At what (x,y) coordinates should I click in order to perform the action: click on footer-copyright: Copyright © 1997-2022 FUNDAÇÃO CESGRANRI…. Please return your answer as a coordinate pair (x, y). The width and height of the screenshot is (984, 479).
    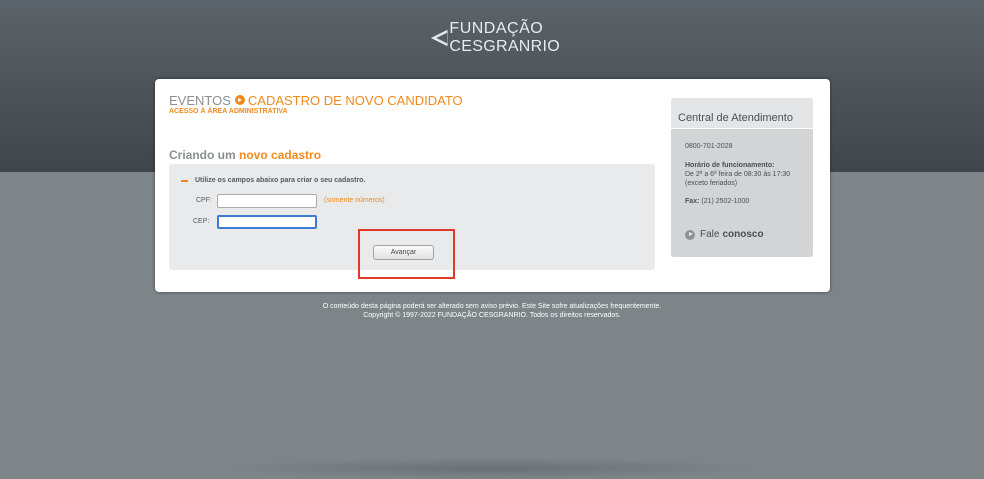
    Looking at the image, I should click on (492, 315).